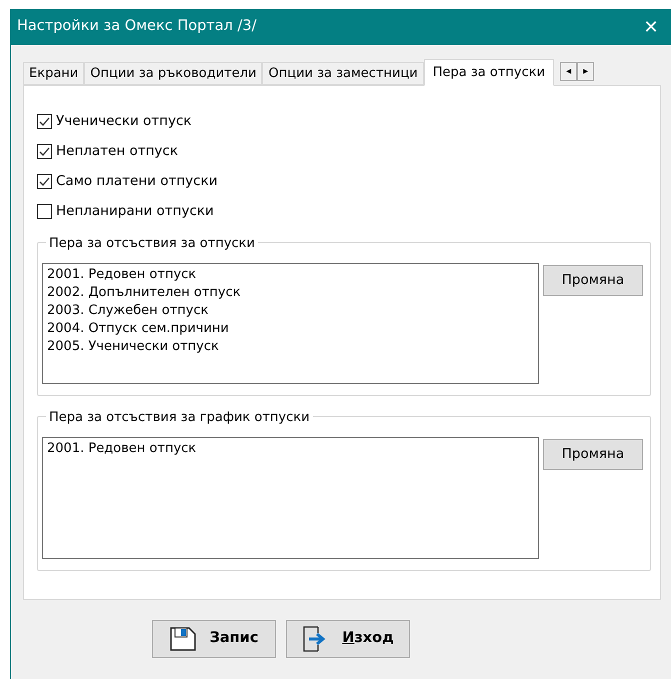 Image resolution: width=671 pixels, height=679 pixels. Describe the element at coordinates (136, 26) in the screenshot. I see `window-title: Настройки за Омекс Портал /3/` at that location.